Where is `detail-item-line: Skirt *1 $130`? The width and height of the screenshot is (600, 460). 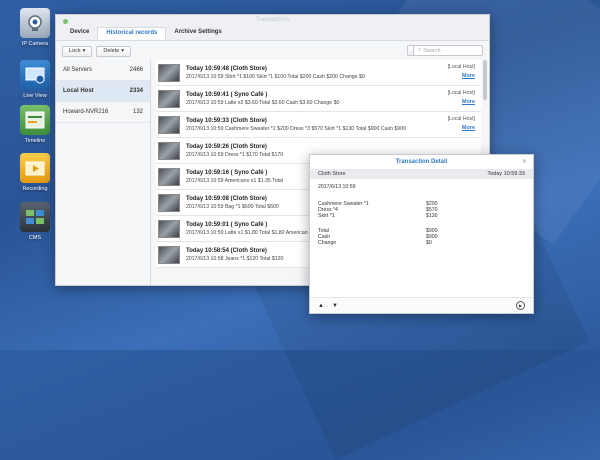 detail-item-line: Skirt *1 $130 is located at coordinates (421, 216).